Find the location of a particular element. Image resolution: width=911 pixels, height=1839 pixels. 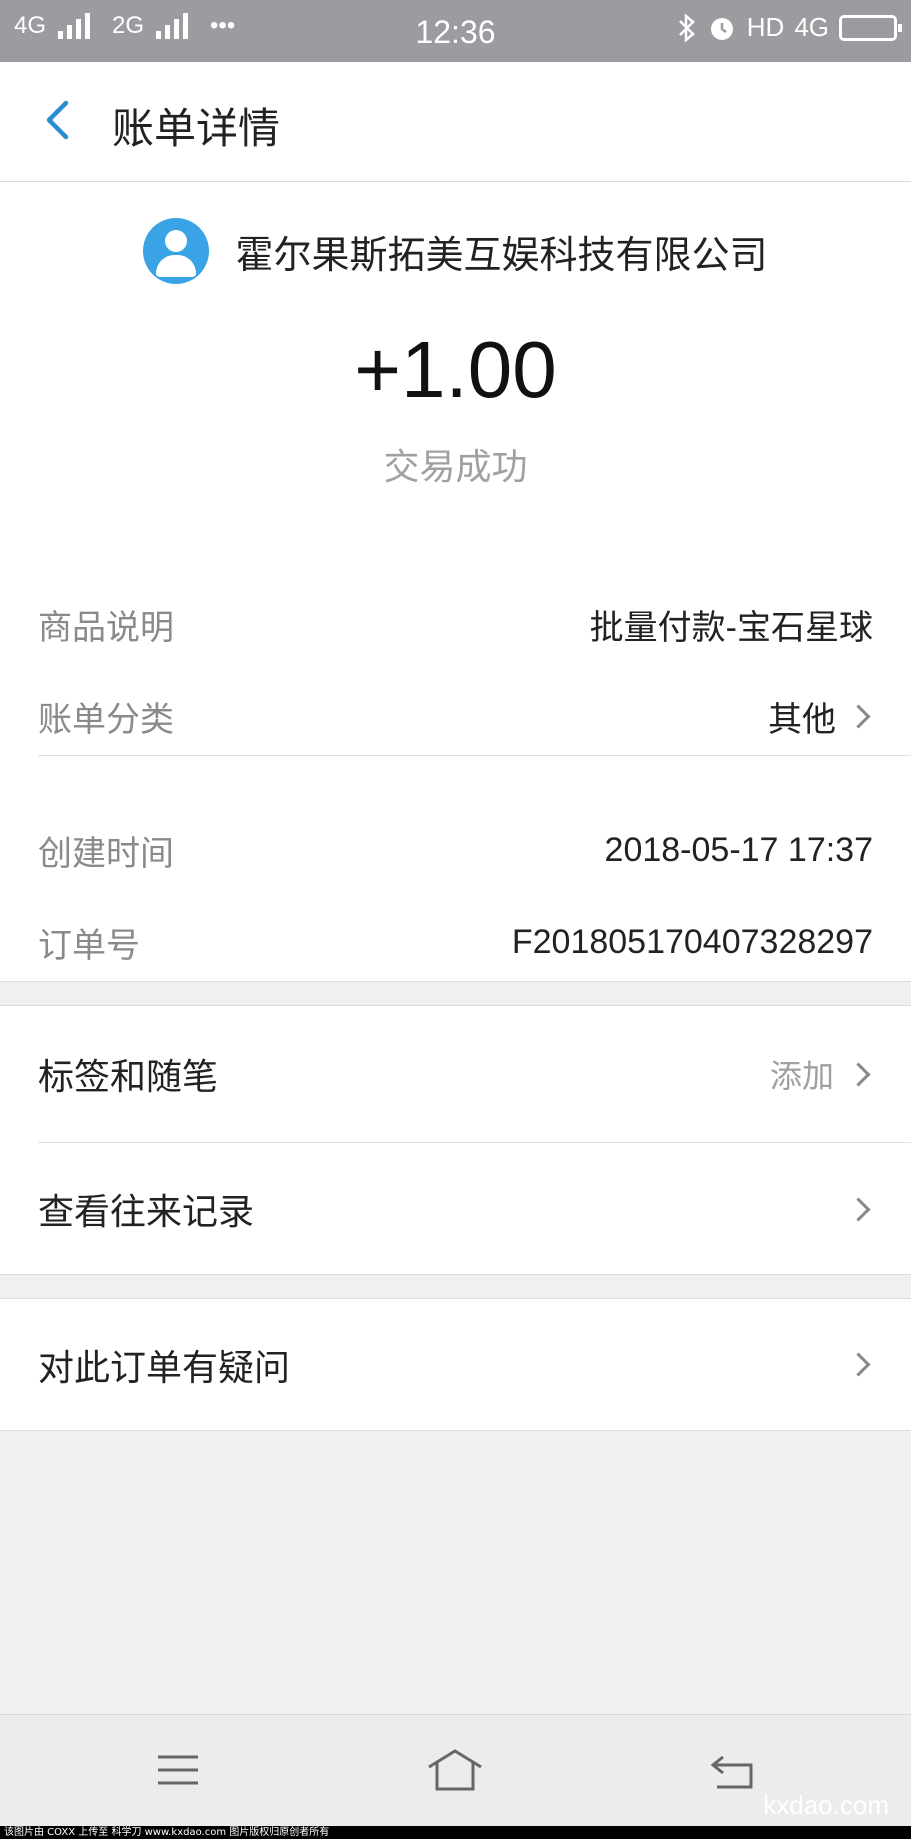

detail-value: 2018-05-17 17:37 is located at coordinates (738, 849).